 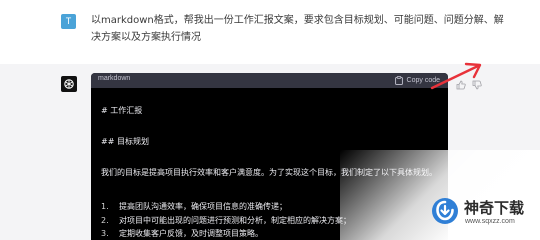 I want to click on list-number: 2., so click(x=105, y=220).